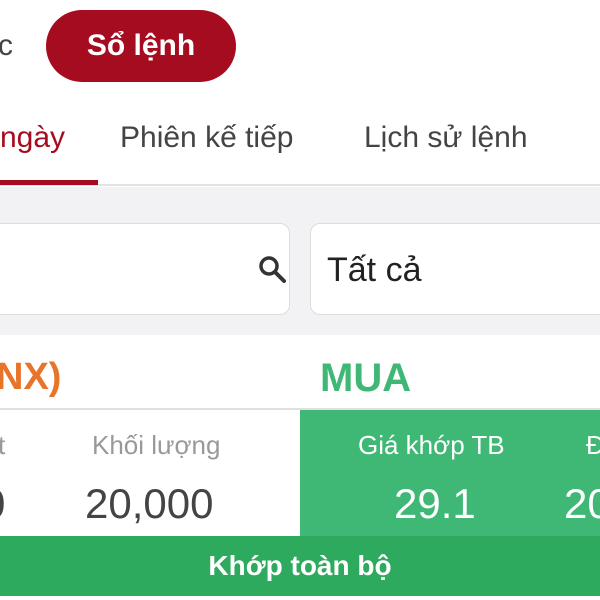 Image resolution: width=600 pixels, height=600 pixels. What do you see at coordinates (49, 182) in the screenshot?
I see `active-tab-indicator` at bounding box center [49, 182].